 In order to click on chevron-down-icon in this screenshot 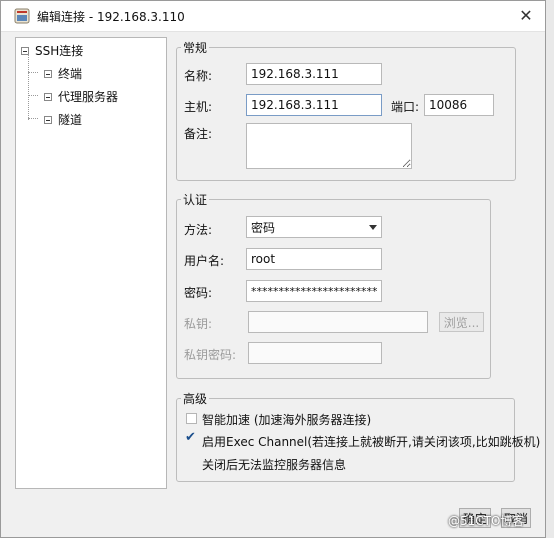, I will do `click(373, 227)`.